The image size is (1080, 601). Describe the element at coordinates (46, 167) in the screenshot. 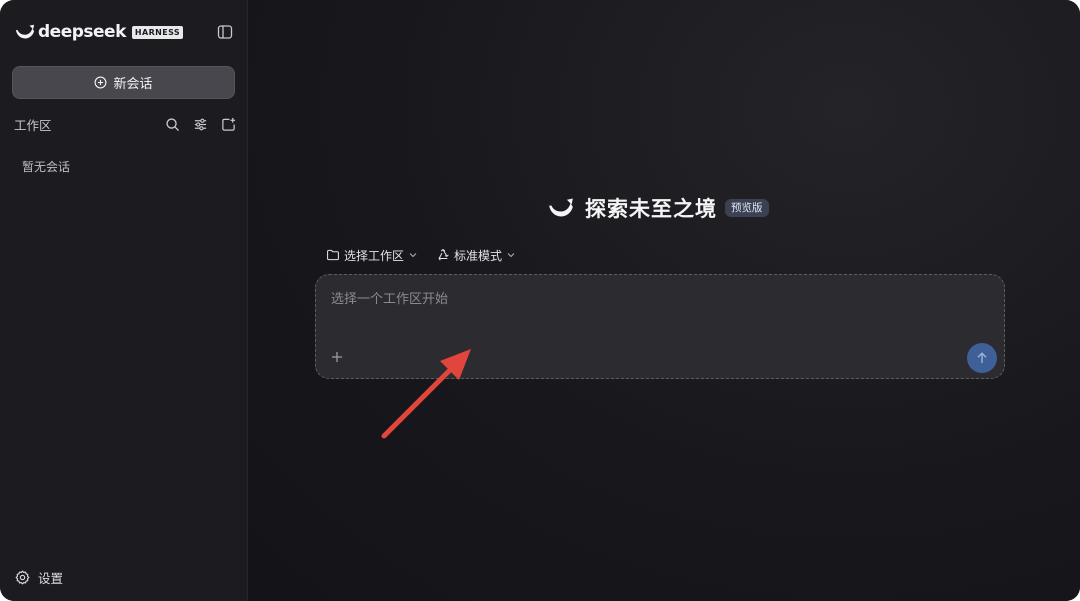

I see `empty-sessions-text: 暂无会话` at that location.